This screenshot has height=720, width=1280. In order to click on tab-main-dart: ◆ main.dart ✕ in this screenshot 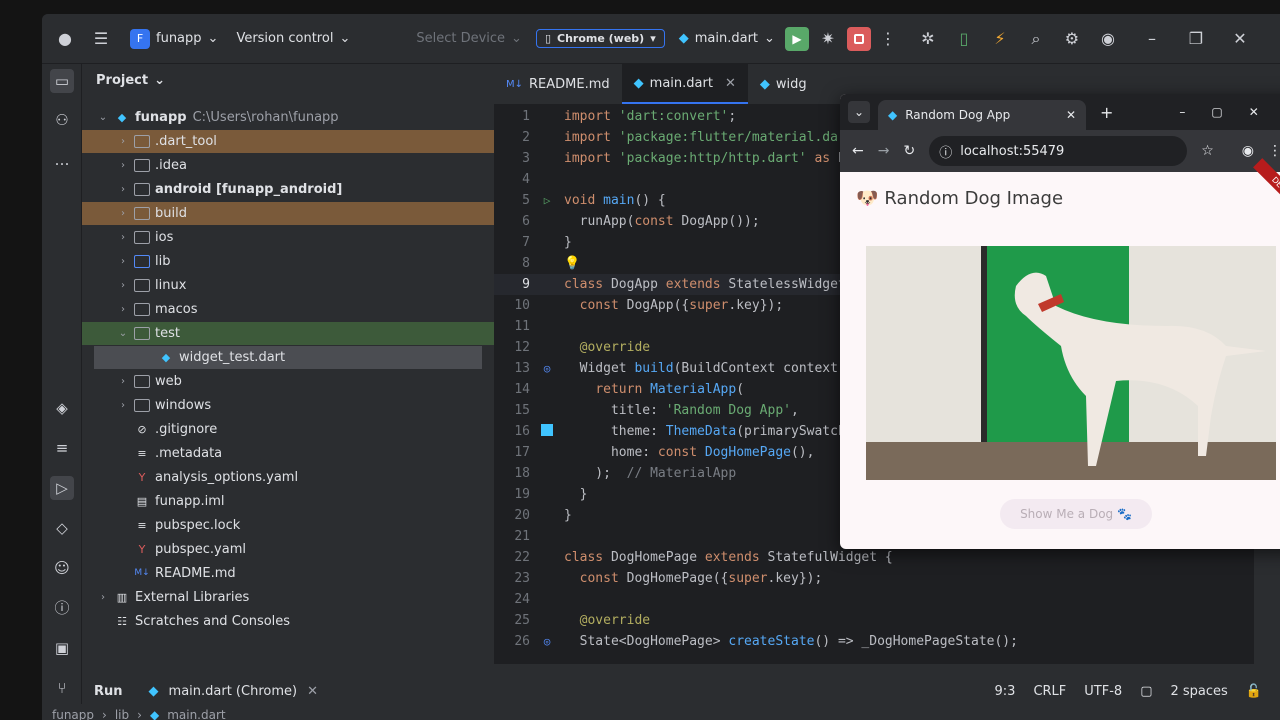, I will do `click(684, 84)`.